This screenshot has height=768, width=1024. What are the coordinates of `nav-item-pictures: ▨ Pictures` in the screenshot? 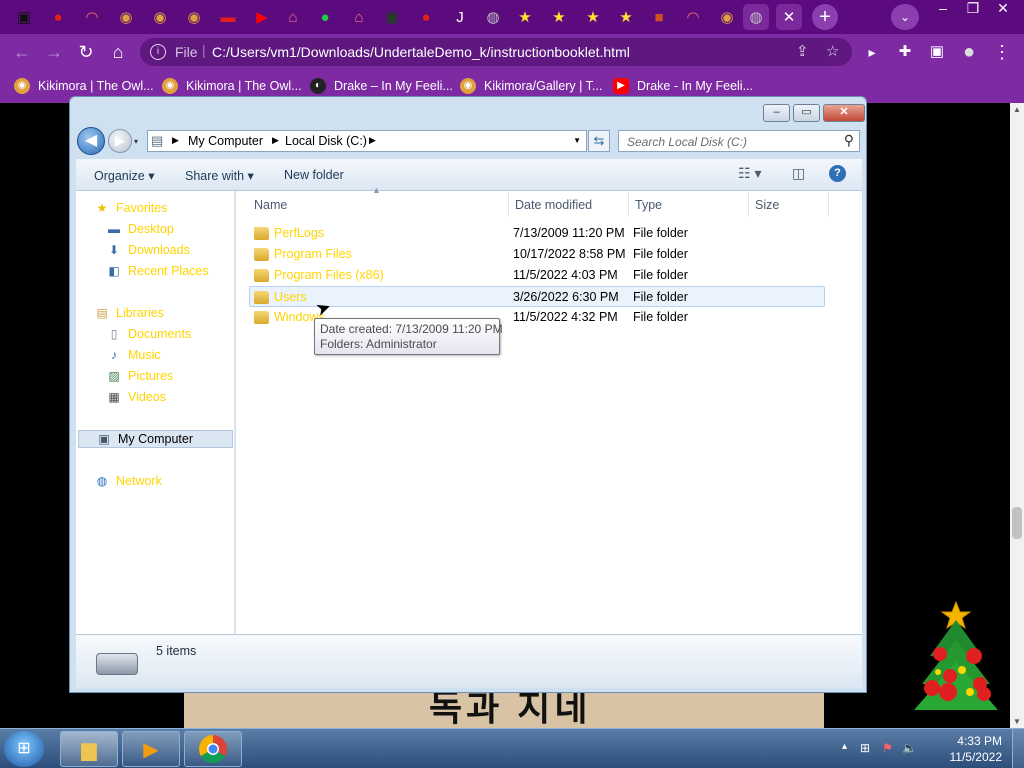 It's located at (139, 376).